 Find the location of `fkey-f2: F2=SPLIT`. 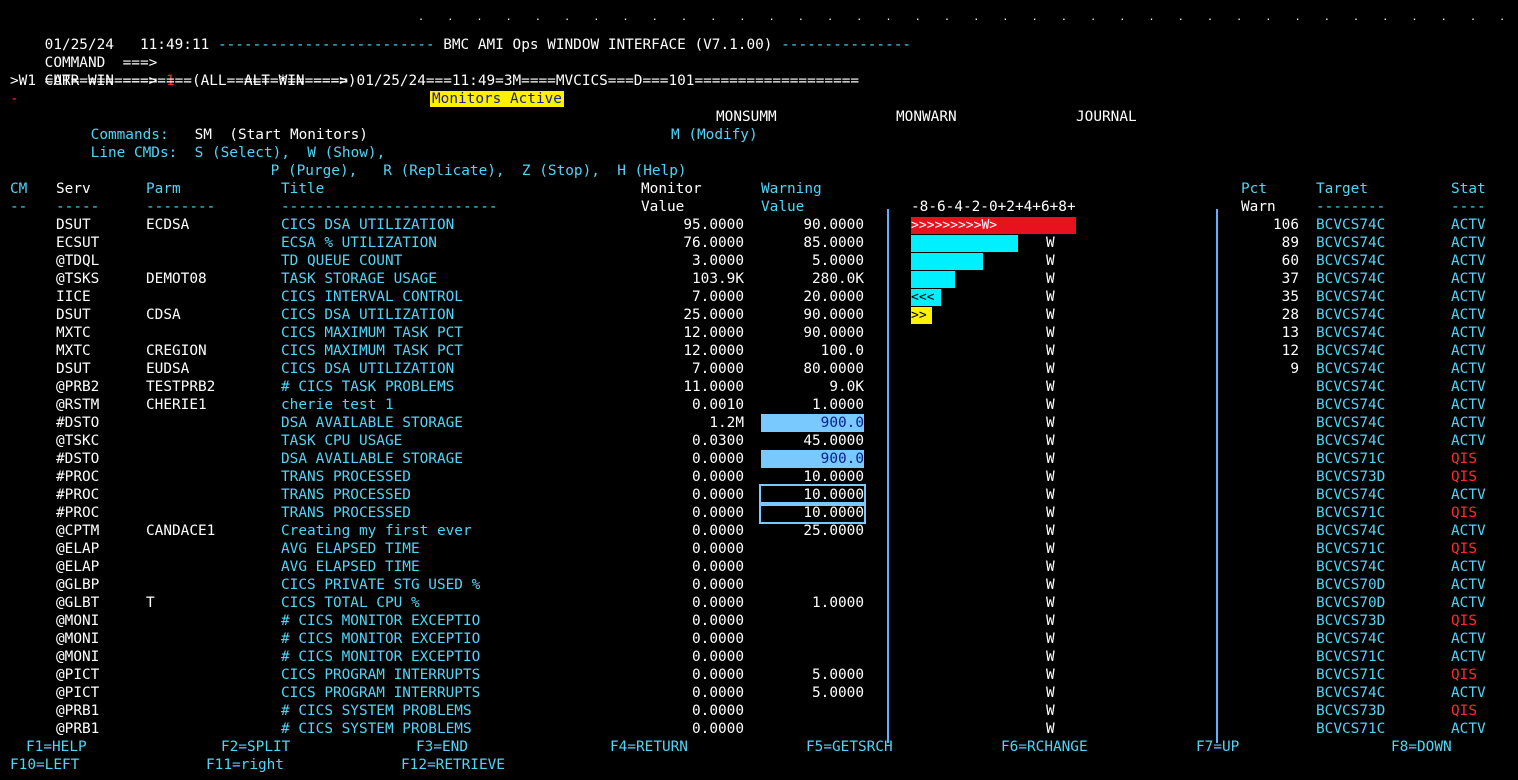

fkey-f2: F2=SPLIT is located at coordinates (255, 747).